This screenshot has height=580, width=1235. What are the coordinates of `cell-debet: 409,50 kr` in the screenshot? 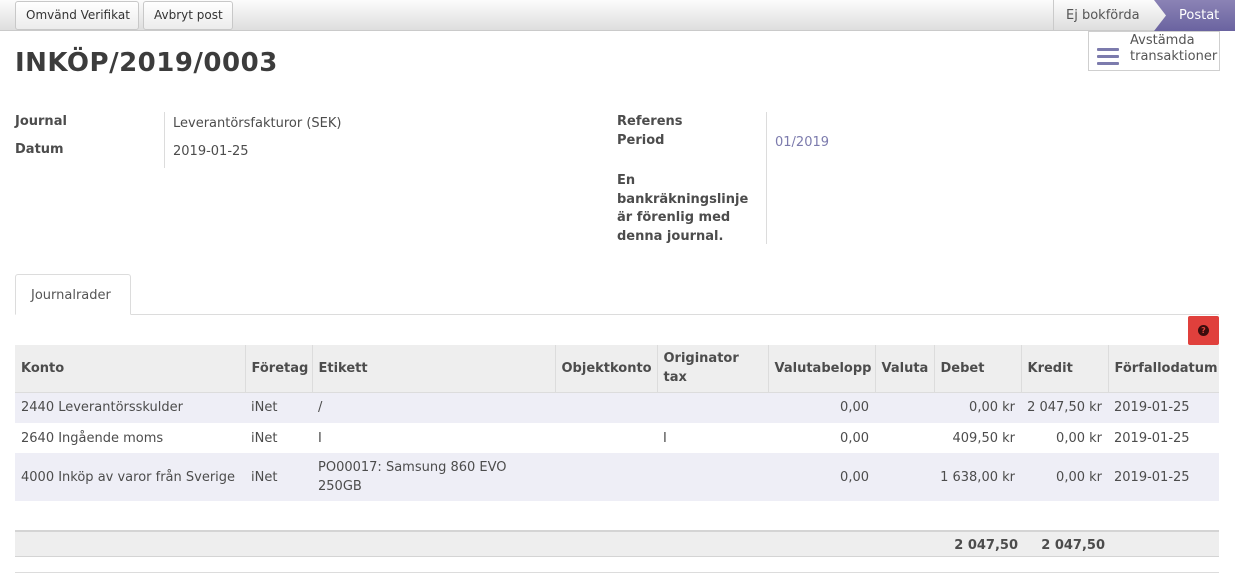 It's located at (977, 438).